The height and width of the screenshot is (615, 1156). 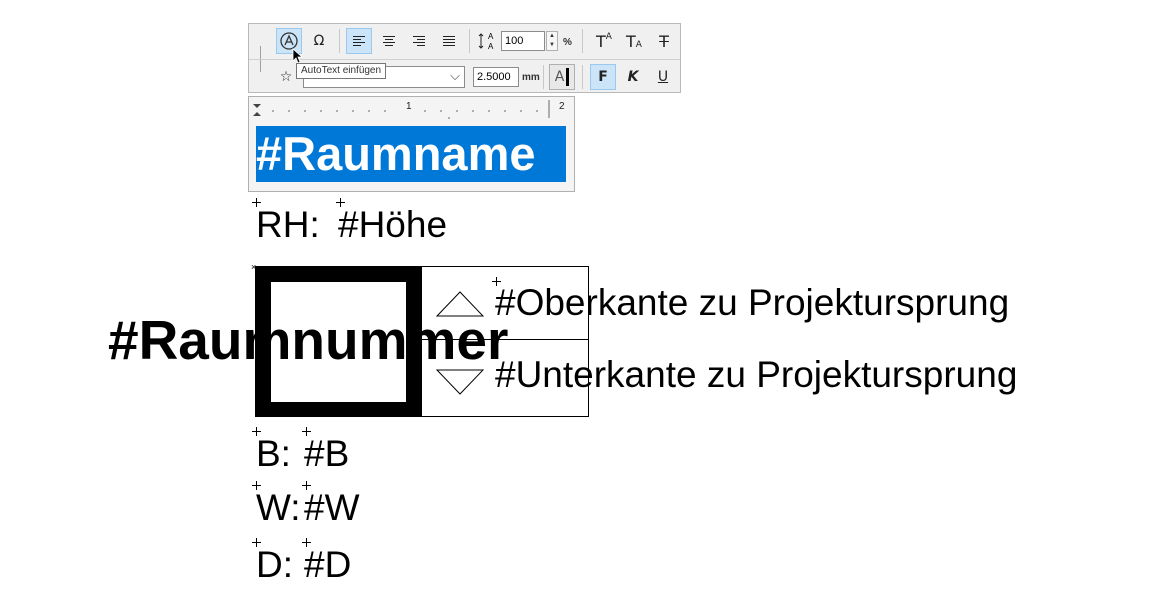 I want to click on align-right-icon, so click(x=419, y=41).